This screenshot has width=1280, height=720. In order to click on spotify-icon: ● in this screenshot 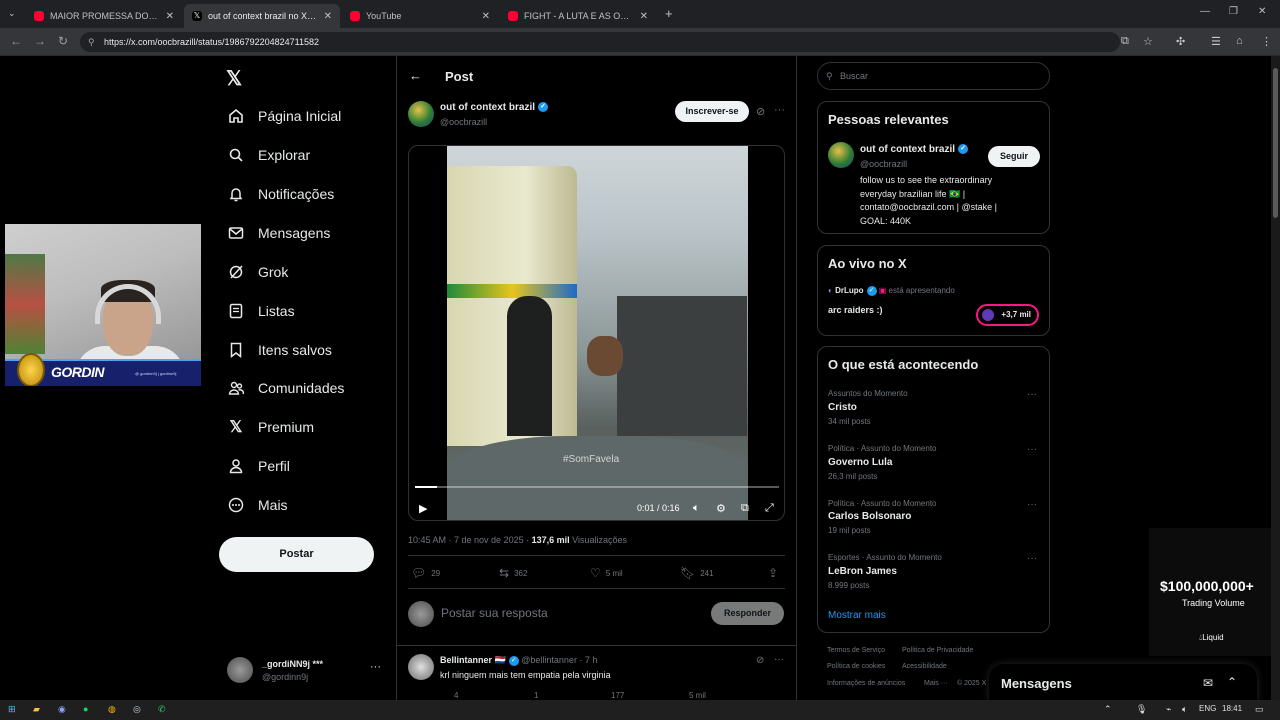, I will do `click(85, 709)`.